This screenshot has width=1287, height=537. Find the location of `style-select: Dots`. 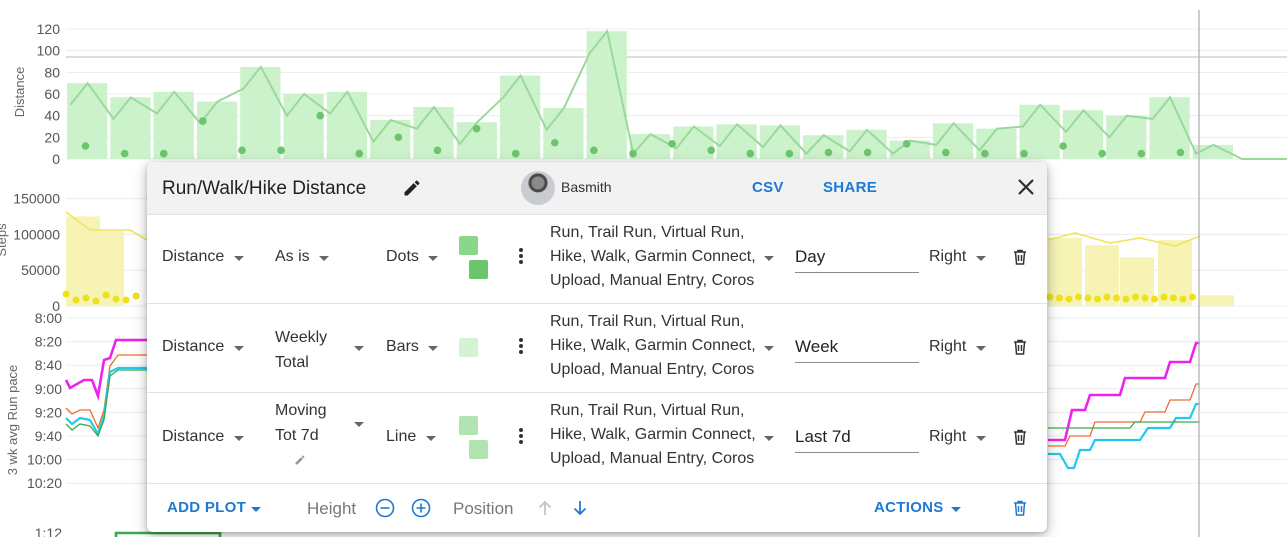

style-select: Dots is located at coordinates (402, 257).